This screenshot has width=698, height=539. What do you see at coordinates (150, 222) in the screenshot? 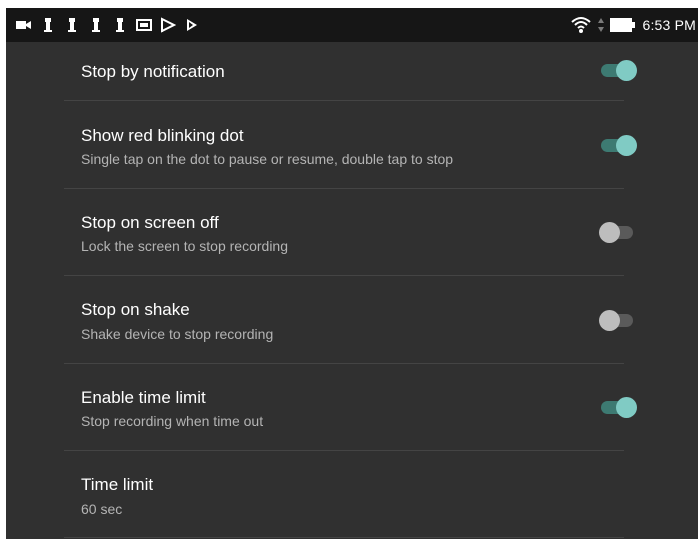
I see `setting-title: Stop on screen off` at bounding box center [150, 222].